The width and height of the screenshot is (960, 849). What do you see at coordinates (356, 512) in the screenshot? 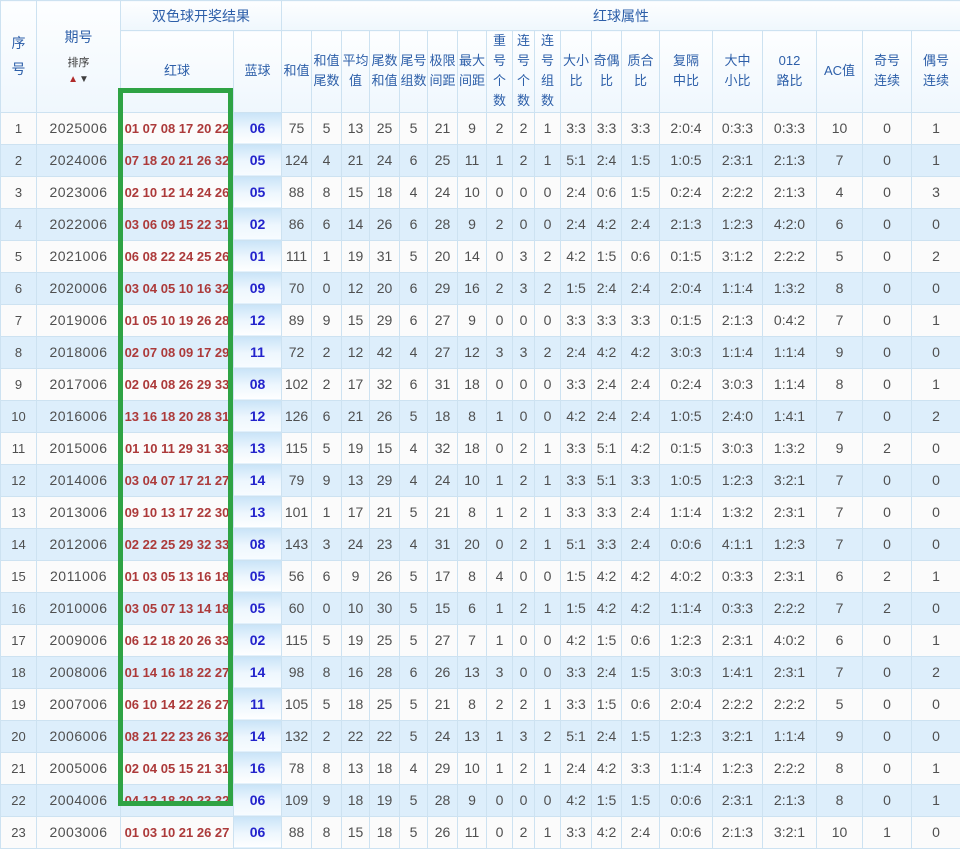
I see `attr-value-cell: 17` at bounding box center [356, 512].